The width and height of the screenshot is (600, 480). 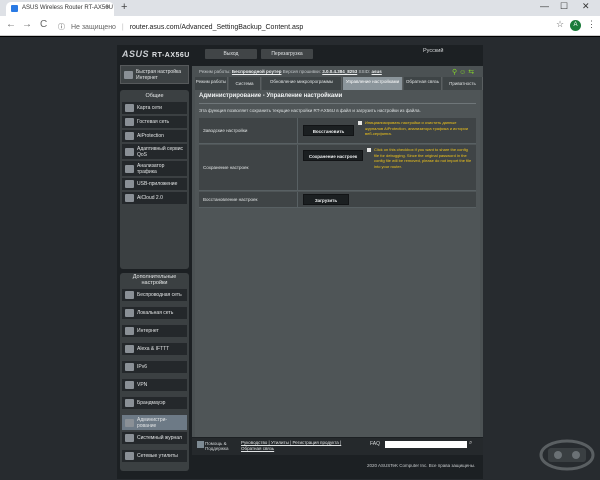 I want to click on firmware-label: Версия прошивки:, so click(x=301, y=71).